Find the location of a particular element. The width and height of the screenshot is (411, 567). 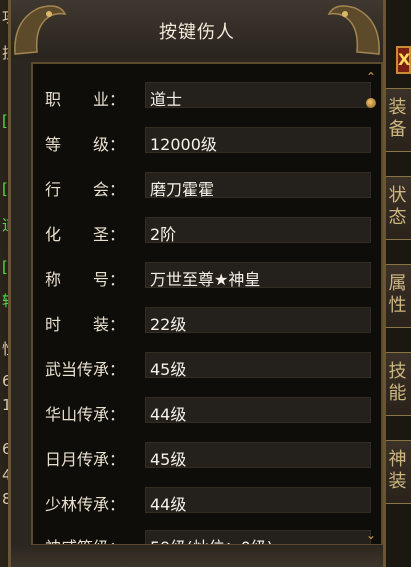

frame-bottom is located at coordinates (197, 556).